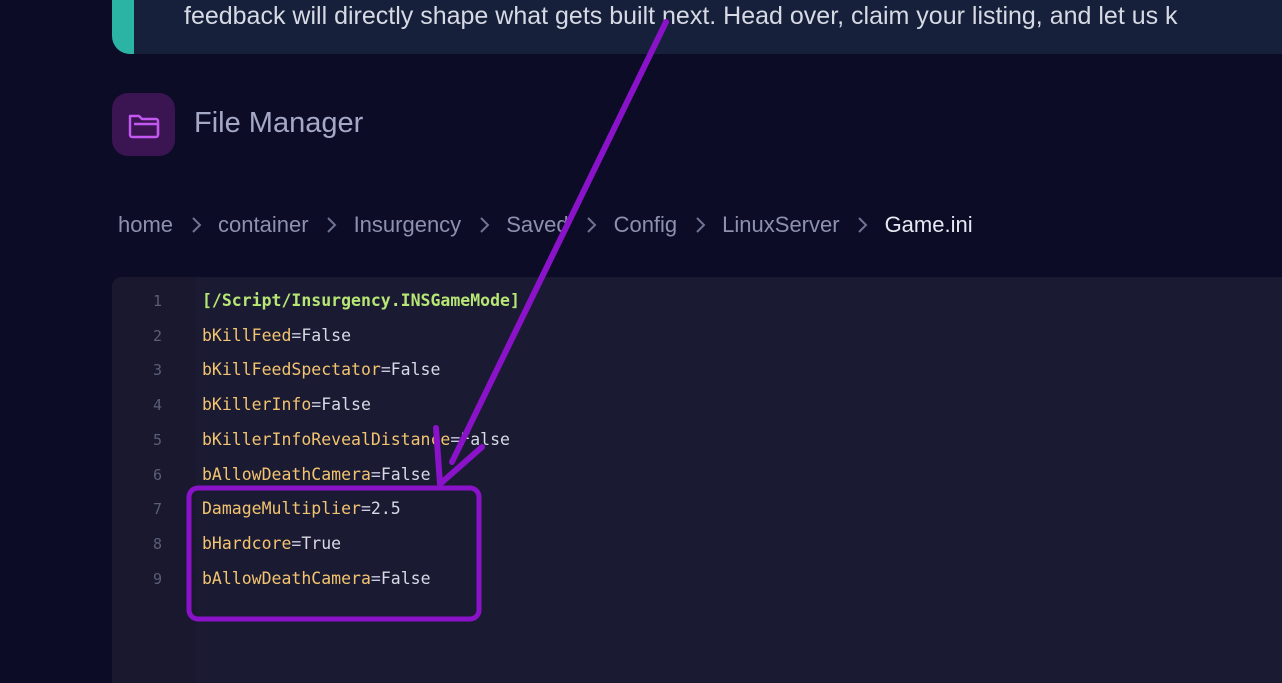  What do you see at coordinates (257, 405) in the screenshot?
I see `ini-key: bKillerInfo` at bounding box center [257, 405].